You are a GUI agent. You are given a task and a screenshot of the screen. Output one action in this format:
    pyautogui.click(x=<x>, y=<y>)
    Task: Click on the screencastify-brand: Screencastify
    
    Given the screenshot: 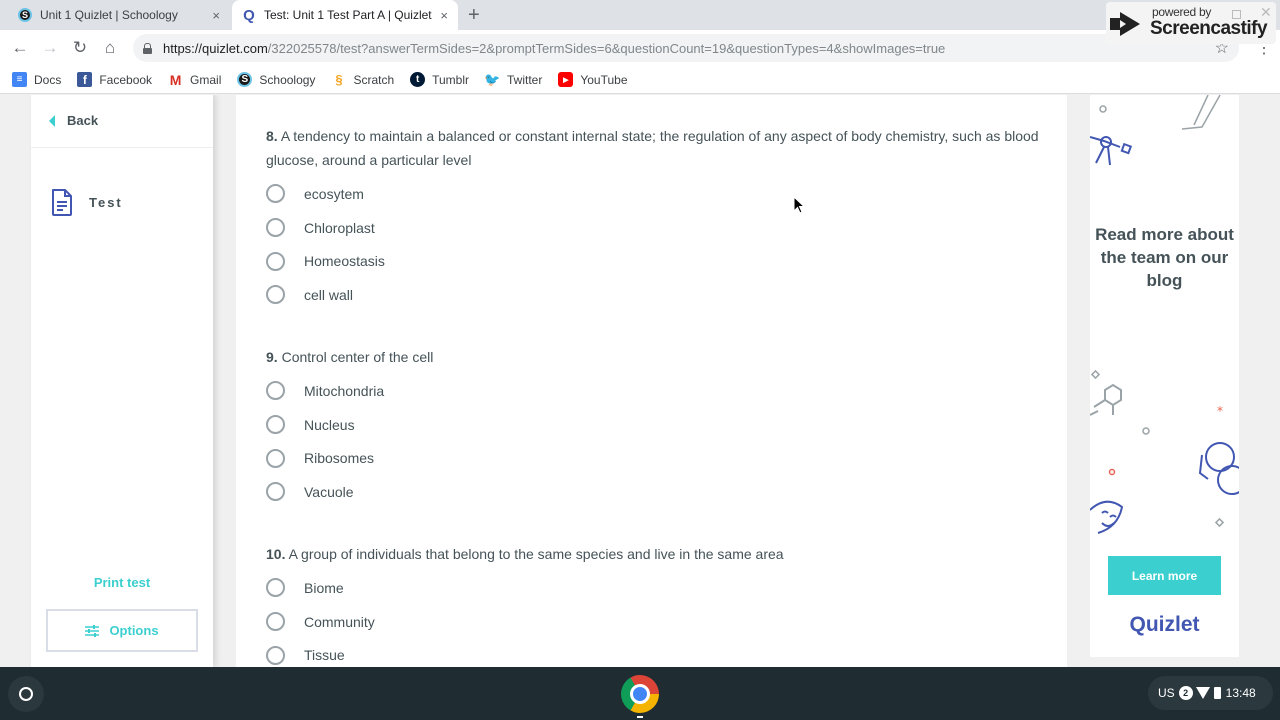 What is the action you would take?
    pyautogui.click(x=1209, y=28)
    